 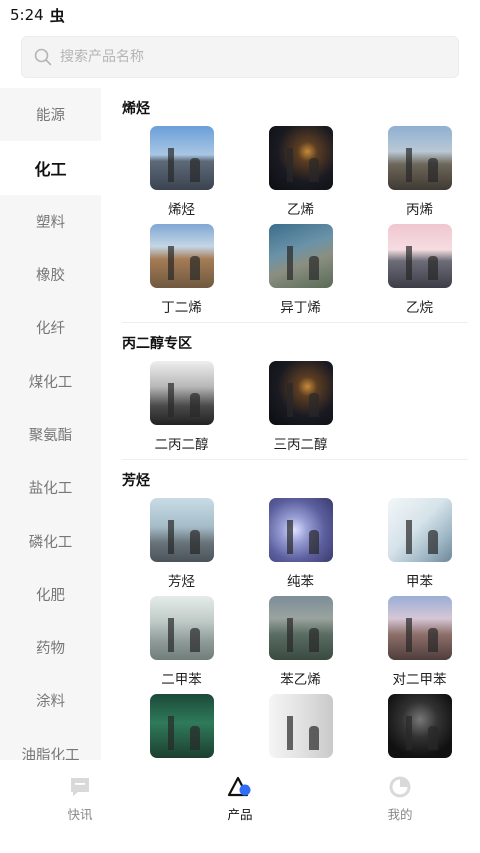 I want to click on sidebar-item: 涂料, so click(x=50, y=700).